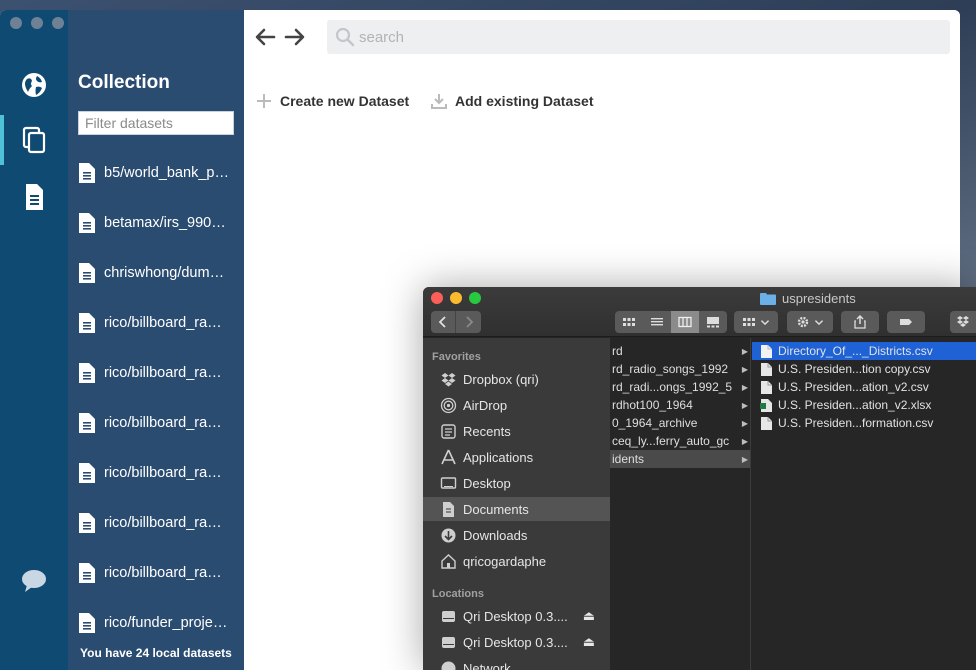 The height and width of the screenshot is (670, 976). I want to click on chevron-right-icon, so click(469, 322).